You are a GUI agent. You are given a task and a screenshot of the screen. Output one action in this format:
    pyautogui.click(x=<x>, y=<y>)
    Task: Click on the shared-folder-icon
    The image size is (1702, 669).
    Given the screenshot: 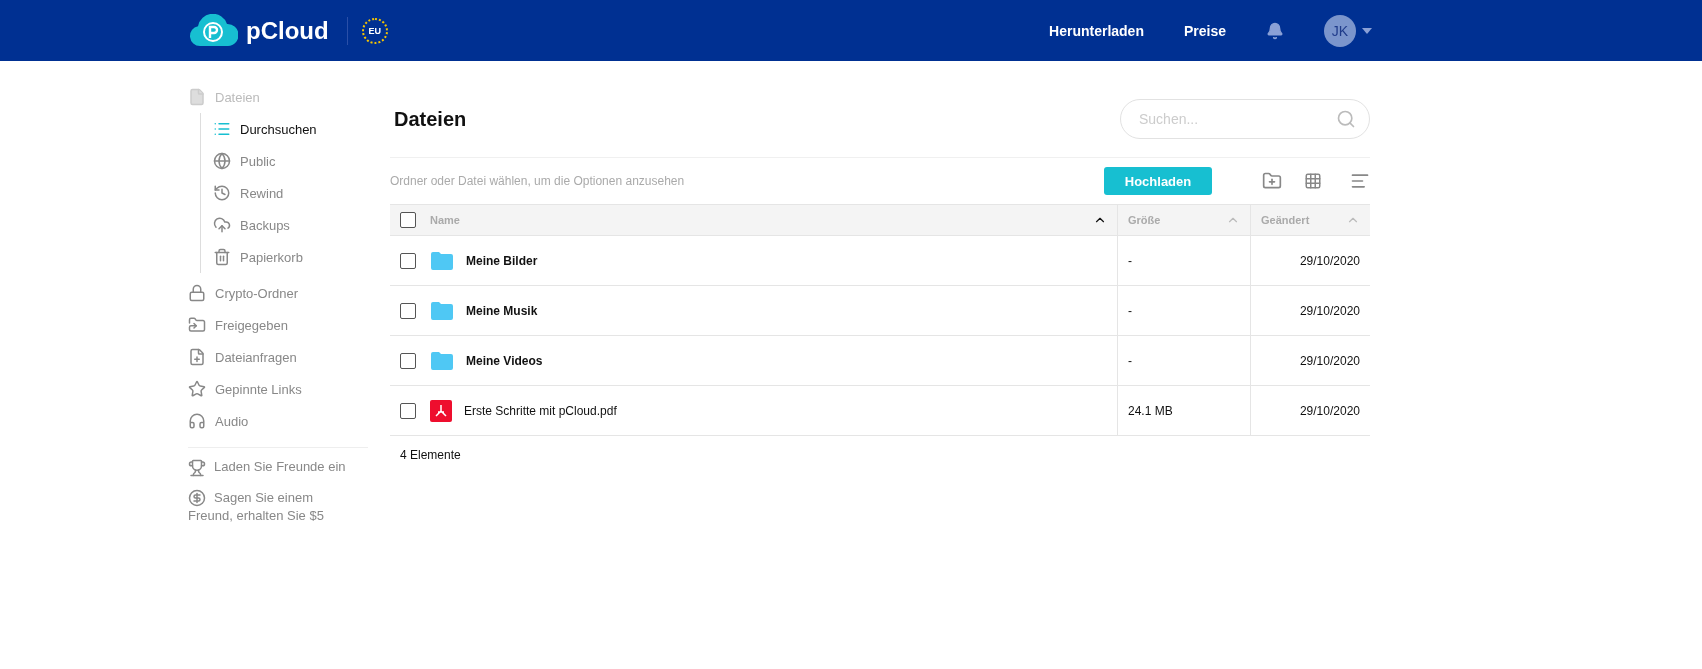 What is the action you would take?
    pyautogui.click(x=197, y=325)
    